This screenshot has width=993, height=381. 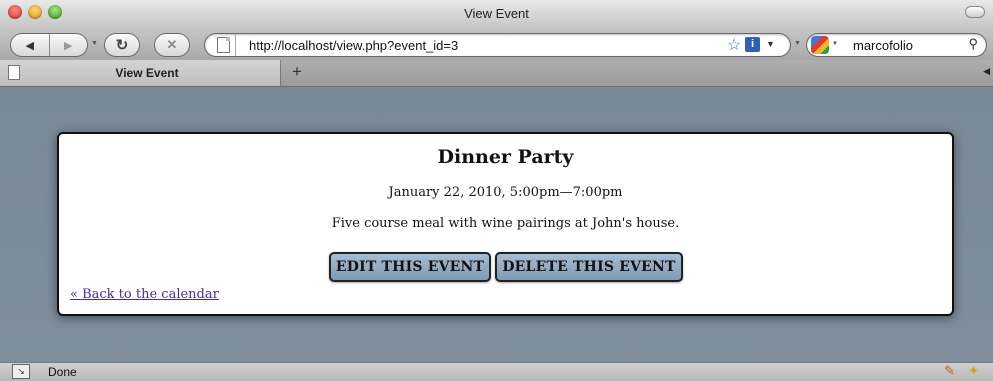 I want to click on address-extra-dropdown-icon: ▼, so click(x=797, y=43).